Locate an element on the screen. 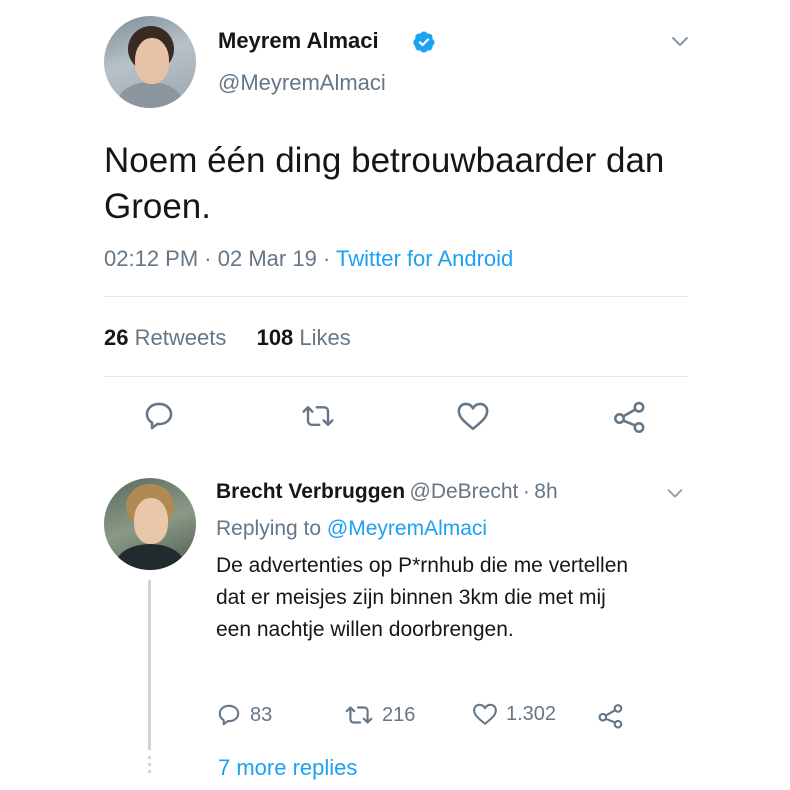 This screenshot has height=790, width=790. replying-label: Replying to is located at coordinates (269, 528).